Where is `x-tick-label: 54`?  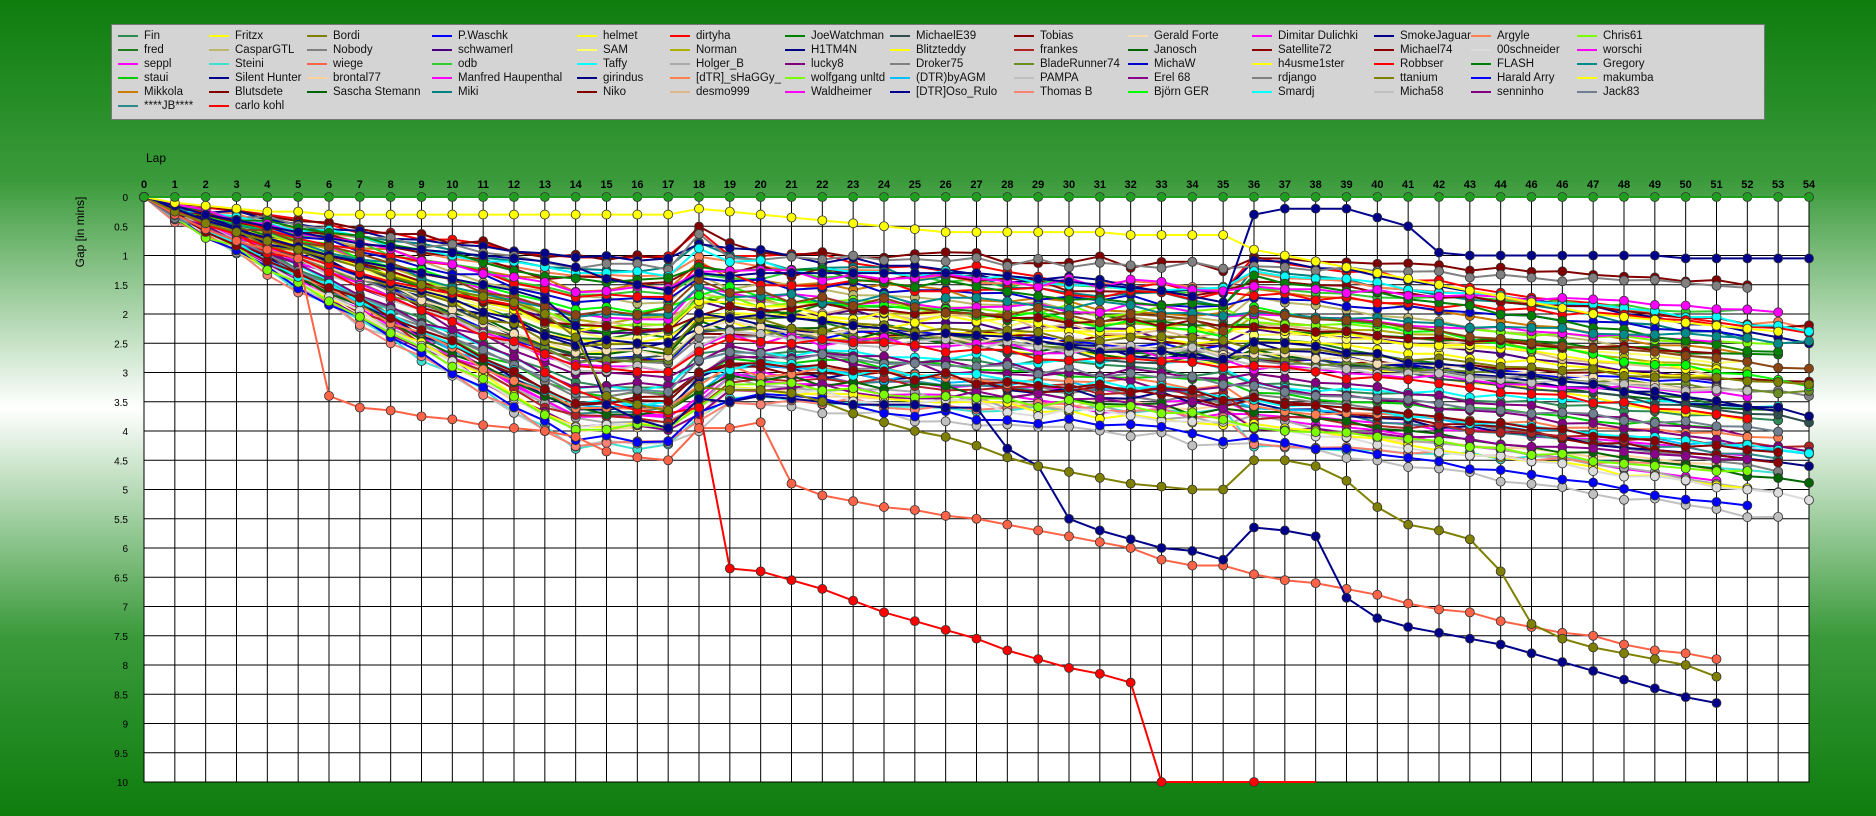
x-tick-label: 54 is located at coordinates (1809, 185).